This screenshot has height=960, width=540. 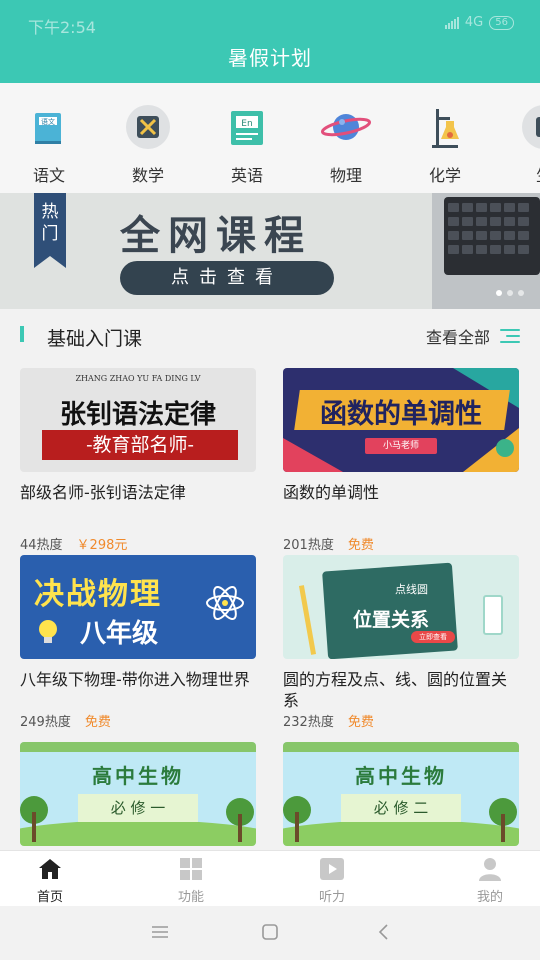 What do you see at coordinates (48, 175) in the screenshot?
I see `subject-label: 语文` at bounding box center [48, 175].